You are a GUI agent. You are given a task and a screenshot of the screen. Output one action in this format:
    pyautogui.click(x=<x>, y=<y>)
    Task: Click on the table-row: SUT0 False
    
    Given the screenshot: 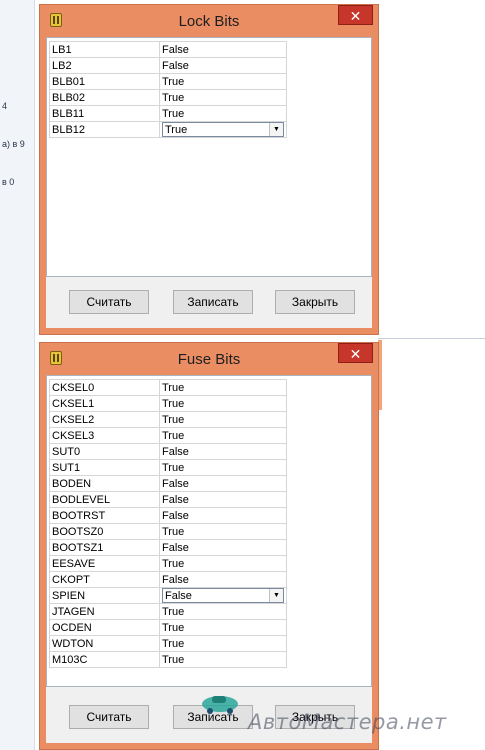 What is the action you would take?
    pyautogui.click(x=168, y=451)
    